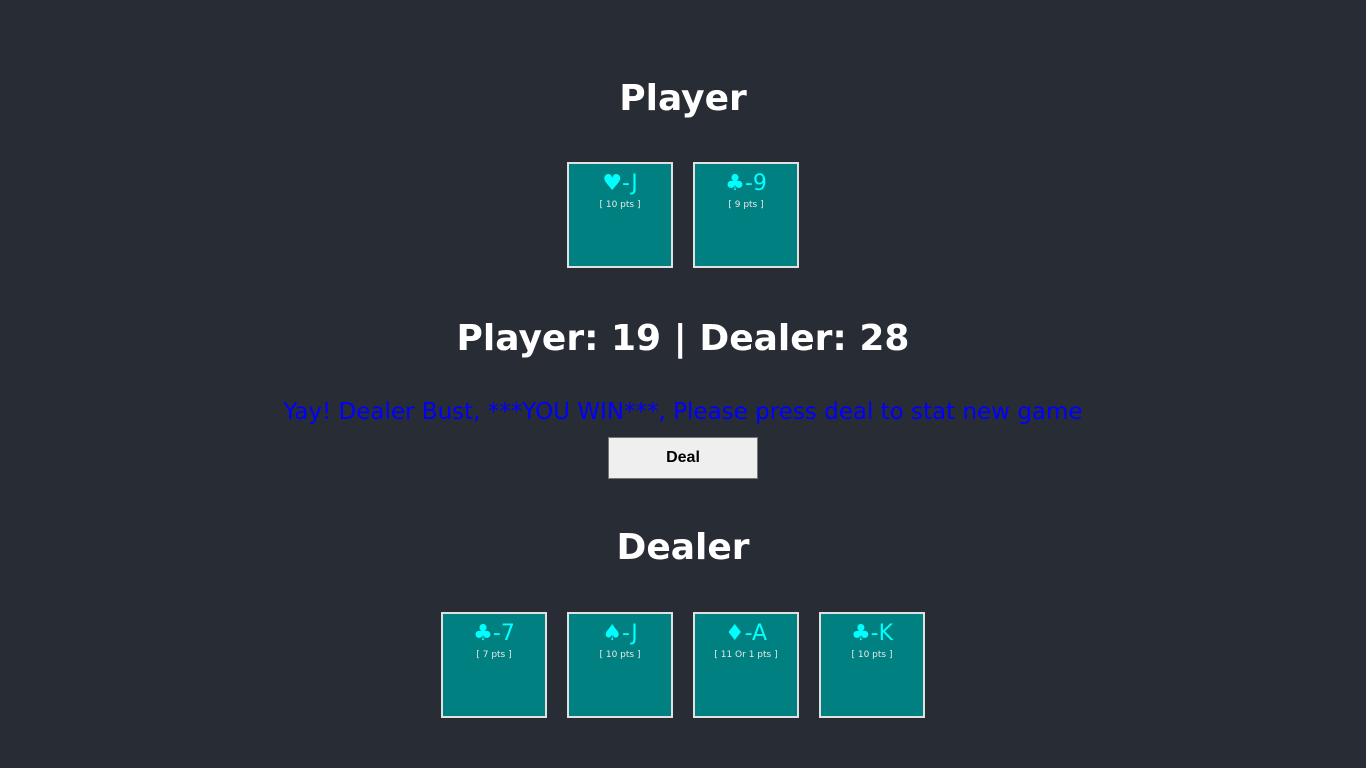 This screenshot has width=1366, height=768. I want to click on player-card: ♣-9 [ 9 pts ], so click(746, 215).